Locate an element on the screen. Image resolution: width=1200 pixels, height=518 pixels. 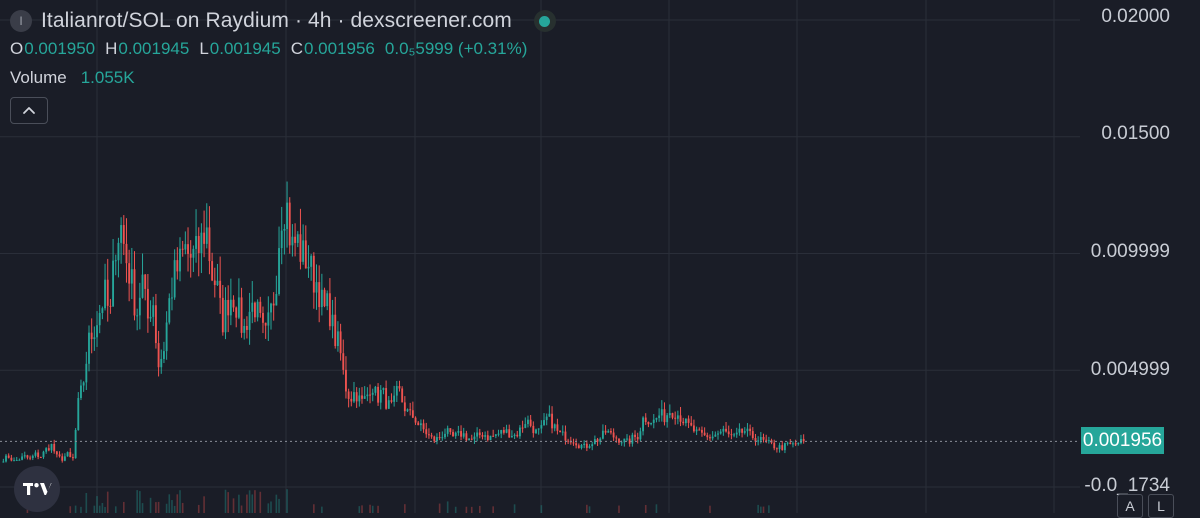
tradingview-logo is located at coordinates (37, 489).